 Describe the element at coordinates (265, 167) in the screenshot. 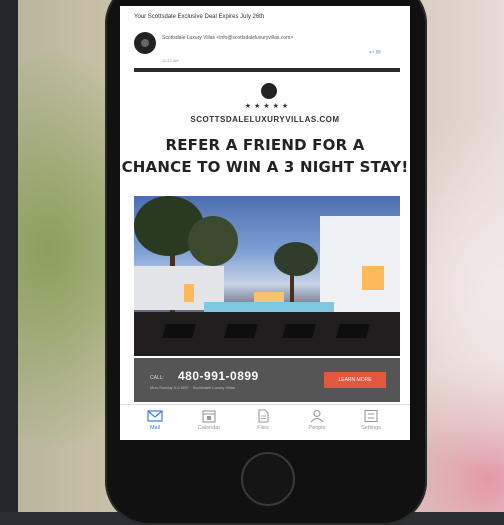

I see `promo-headline-line2: CHANCE TO WIN A 3 NIGHT STAY!` at that location.